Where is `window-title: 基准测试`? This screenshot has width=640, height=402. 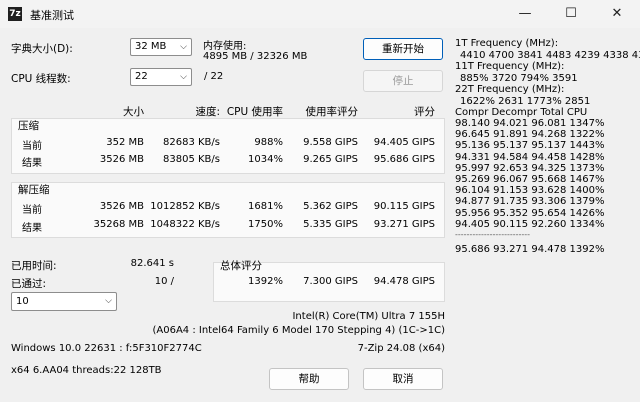 window-title: 基准测试 is located at coordinates (52, 15).